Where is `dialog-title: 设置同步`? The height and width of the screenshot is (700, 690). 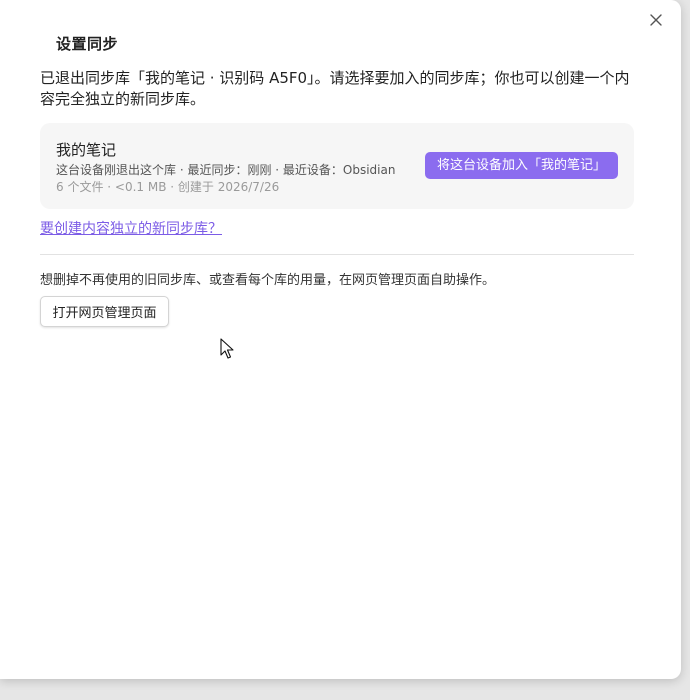
dialog-title: 设置同步 is located at coordinates (87, 44).